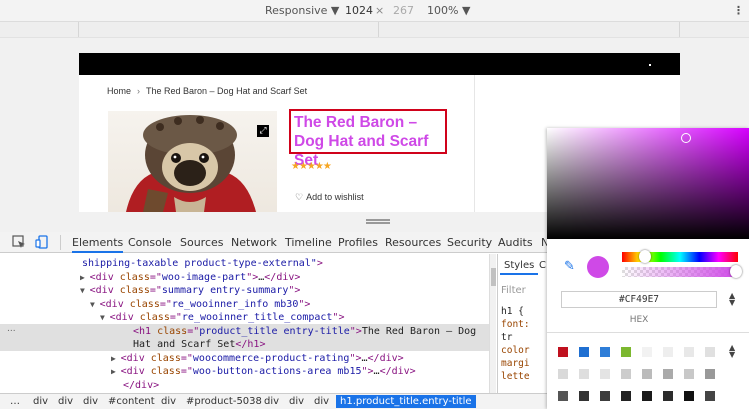 The image size is (749, 409). What do you see at coordinates (190, 290) in the screenshot?
I see `dom-node-line: ▼ <div class="summary entry-summary">` at bounding box center [190, 290].